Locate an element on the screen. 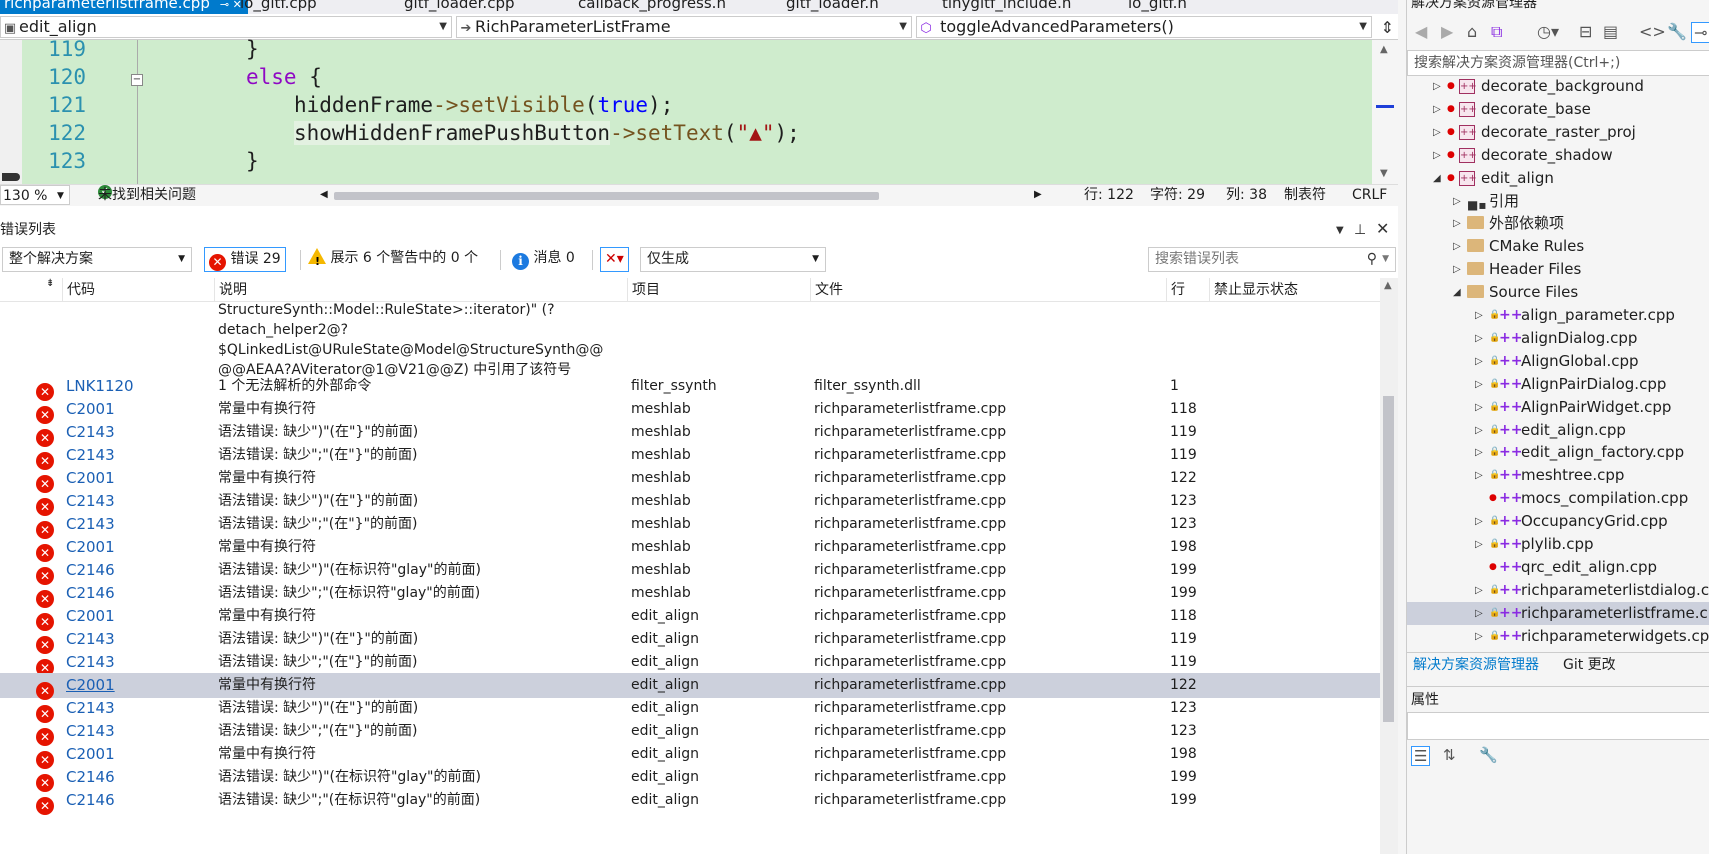 Image resolution: width=1709 pixels, height=854 pixels. zoom-dropdown: 130 % ▼ is located at coordinates (35, 195).